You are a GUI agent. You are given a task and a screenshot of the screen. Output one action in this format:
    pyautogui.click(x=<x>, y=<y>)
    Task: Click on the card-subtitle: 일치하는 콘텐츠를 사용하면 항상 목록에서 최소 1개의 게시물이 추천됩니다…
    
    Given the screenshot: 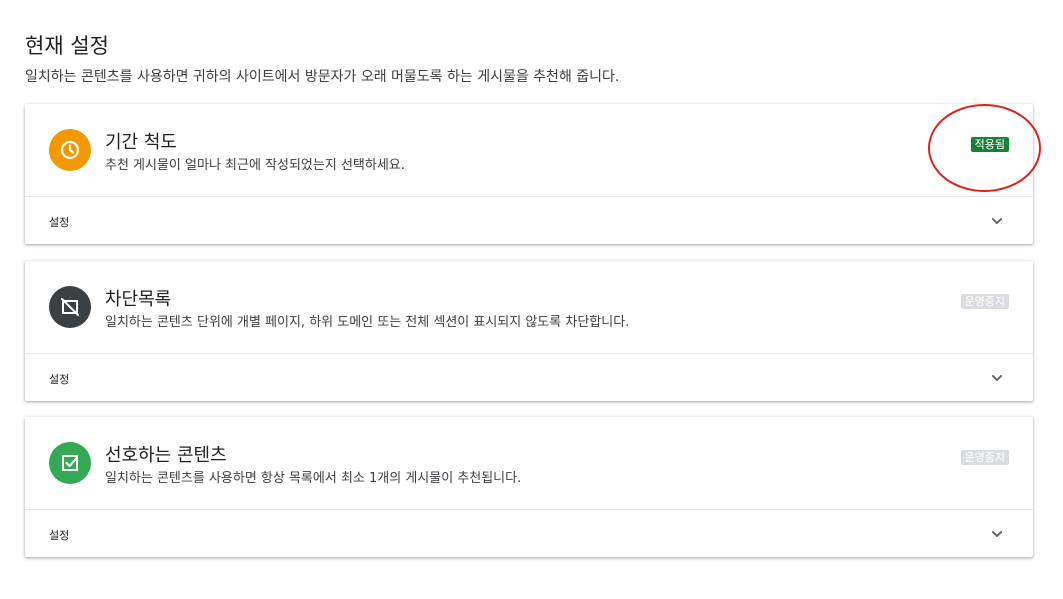 What is the action you would take?
    pyautogui.click(x=313, y=478)
    